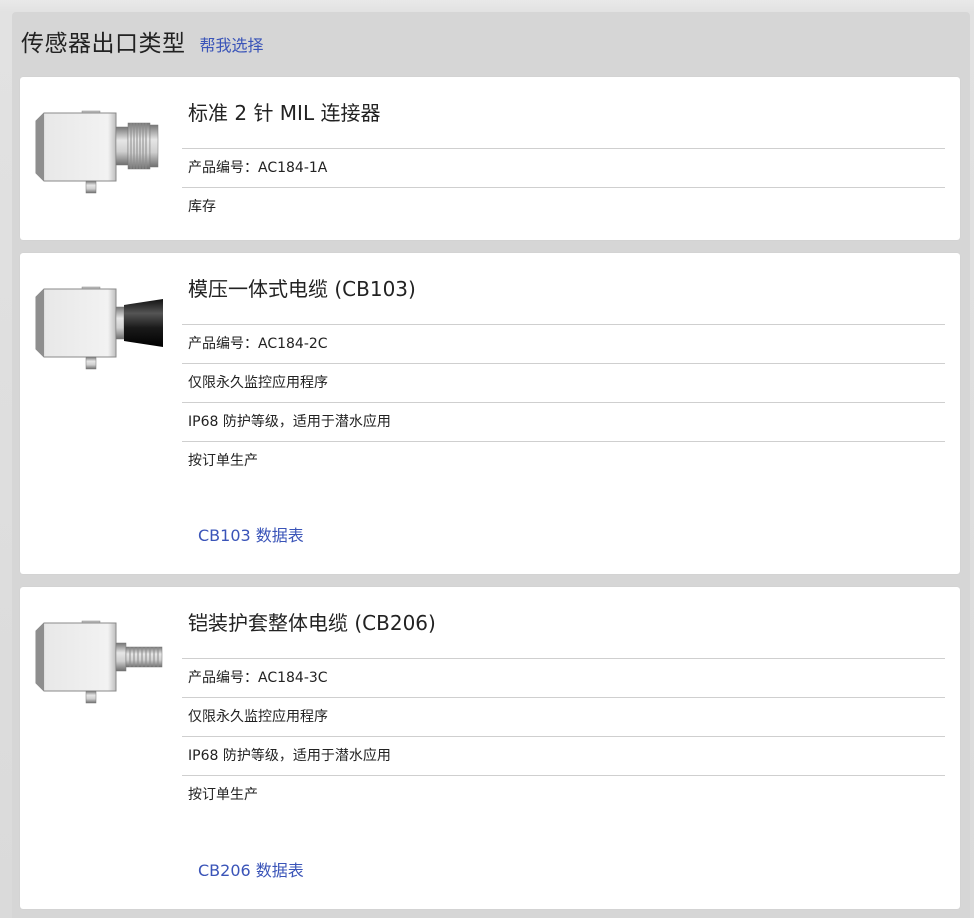 Image resolution: width=974 pixels, height=918 pixels. What do you see at coordinates (99, 328) in the screenshot?
I see `sensor-molded-cable-icon` at bounding box center [99, 328].